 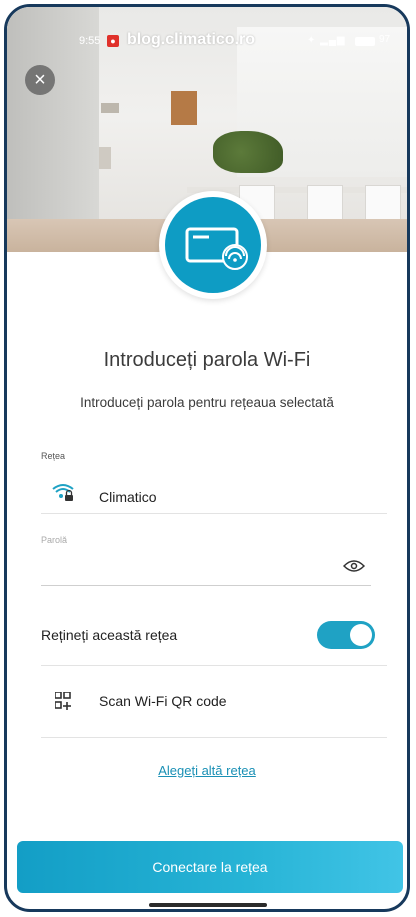 I want to click on connect-button: Conectare la rețea, so click(x=210, y=867).